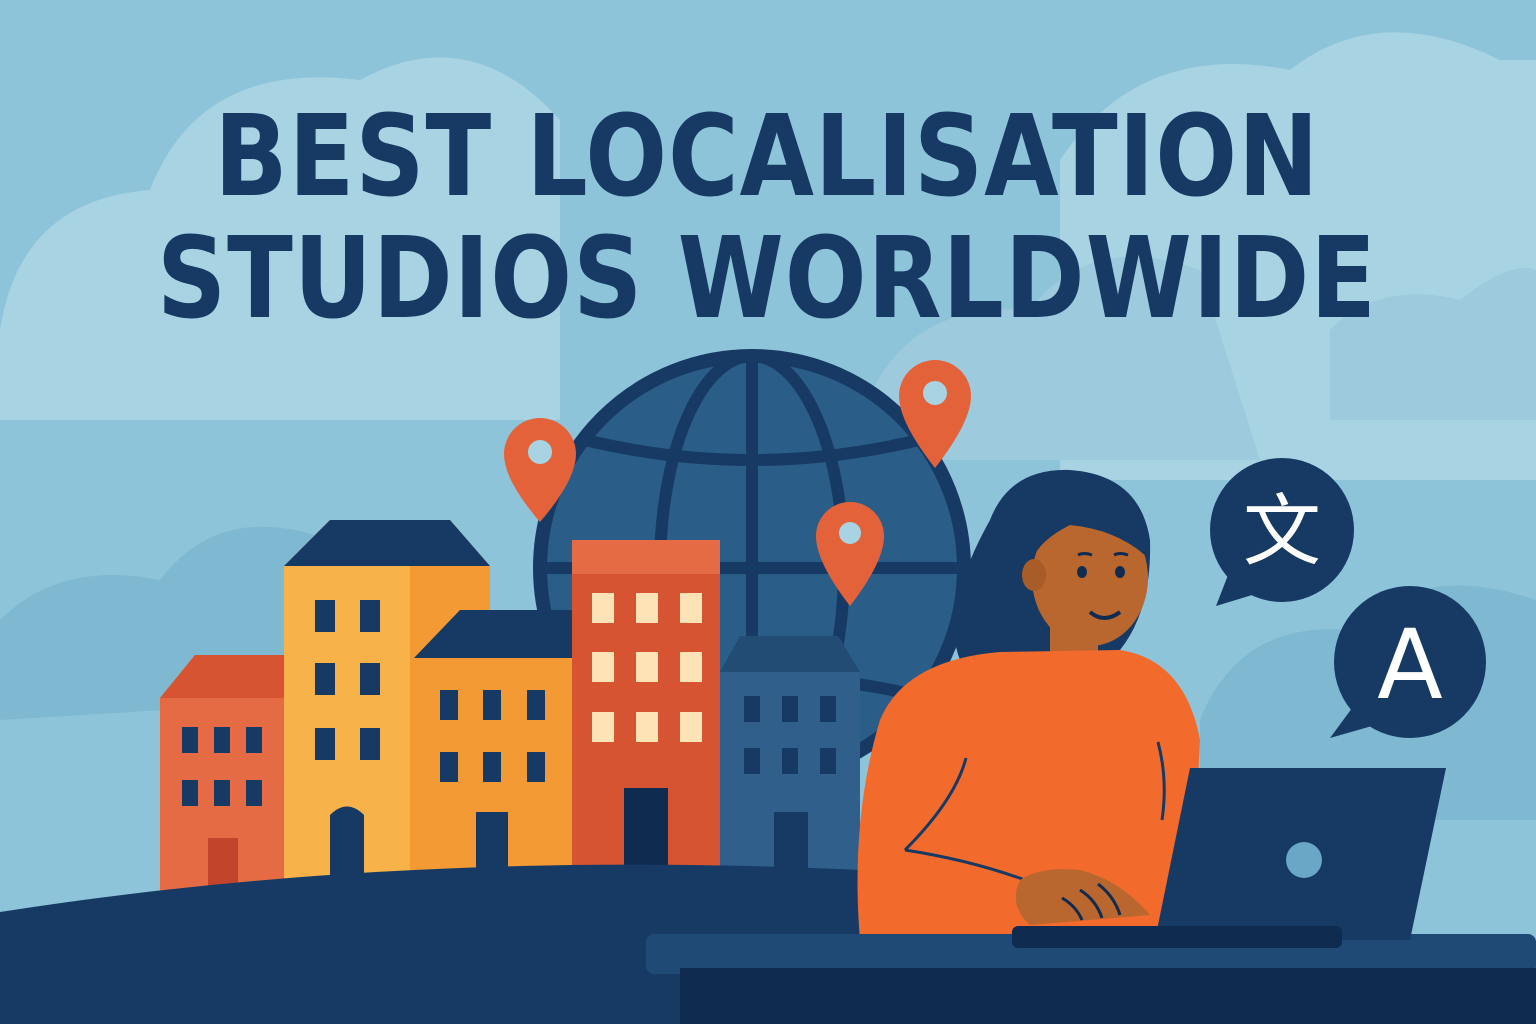  What do you see at coordinates (766, 279) in the screenshot?
I see `title-line-2: STUDIOS WORLDWIDE` at bounding box center [766, 279].